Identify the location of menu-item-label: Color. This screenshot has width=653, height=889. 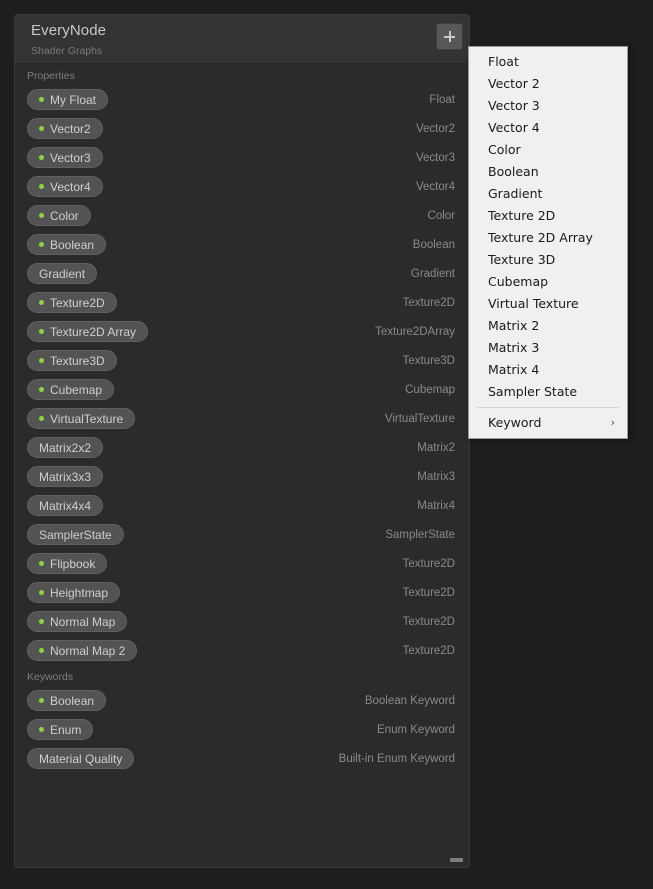
(504, 149).